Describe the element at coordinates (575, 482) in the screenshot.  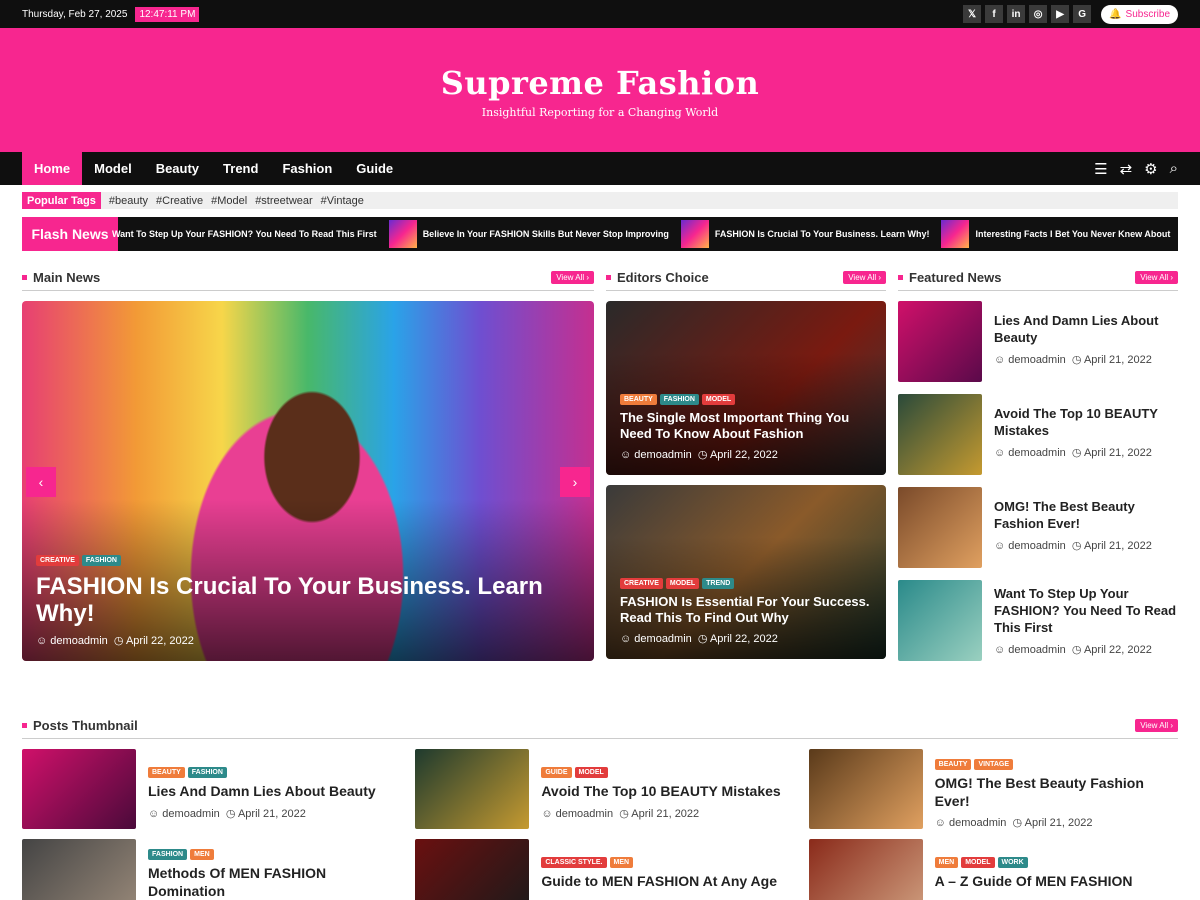
I see `next-slide-button: ›` at that location.